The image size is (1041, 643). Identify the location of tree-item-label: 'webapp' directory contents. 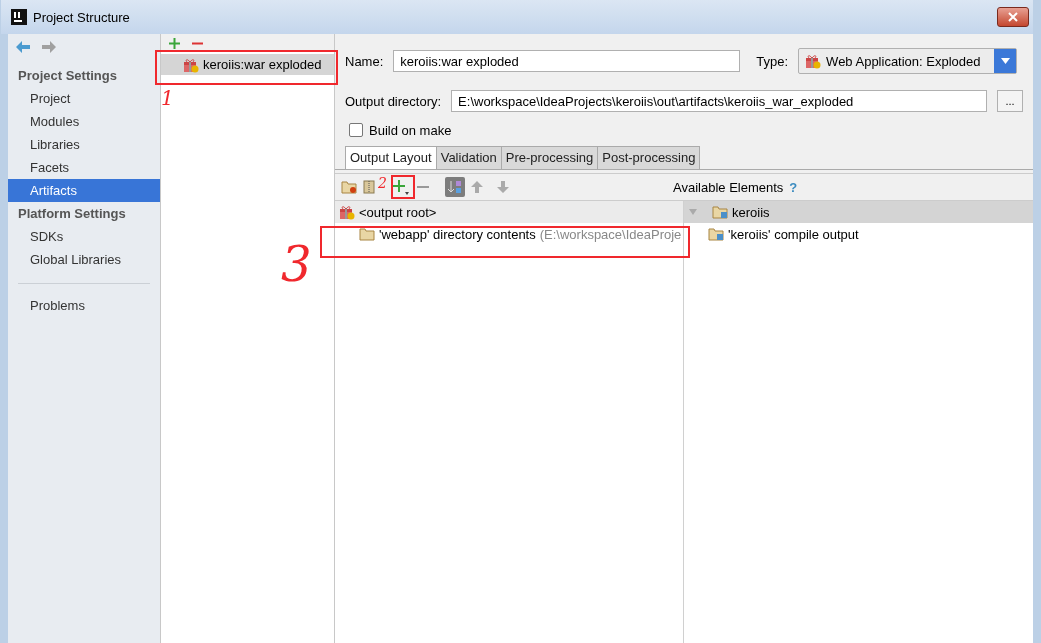
(457, 234).